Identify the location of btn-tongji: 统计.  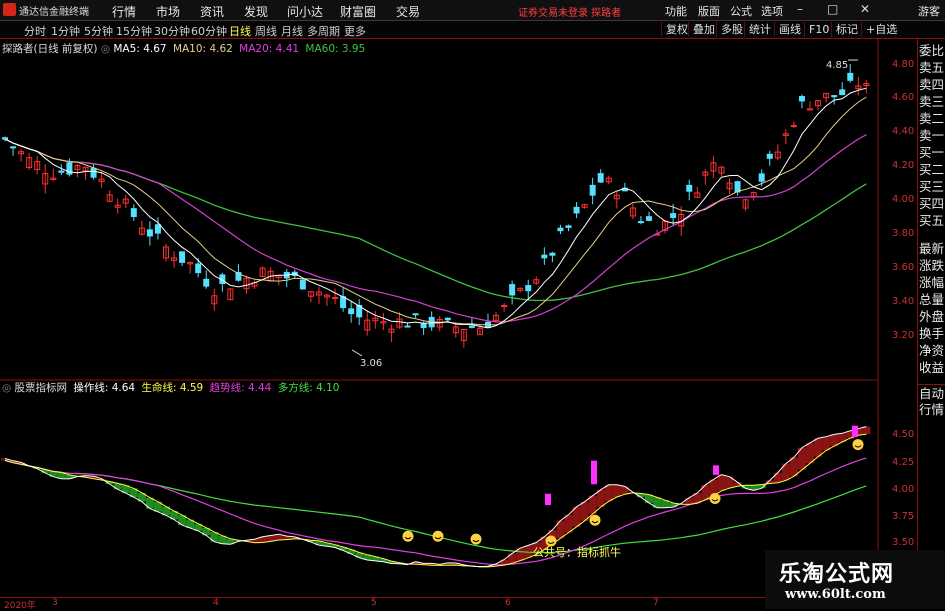
(759, 29).